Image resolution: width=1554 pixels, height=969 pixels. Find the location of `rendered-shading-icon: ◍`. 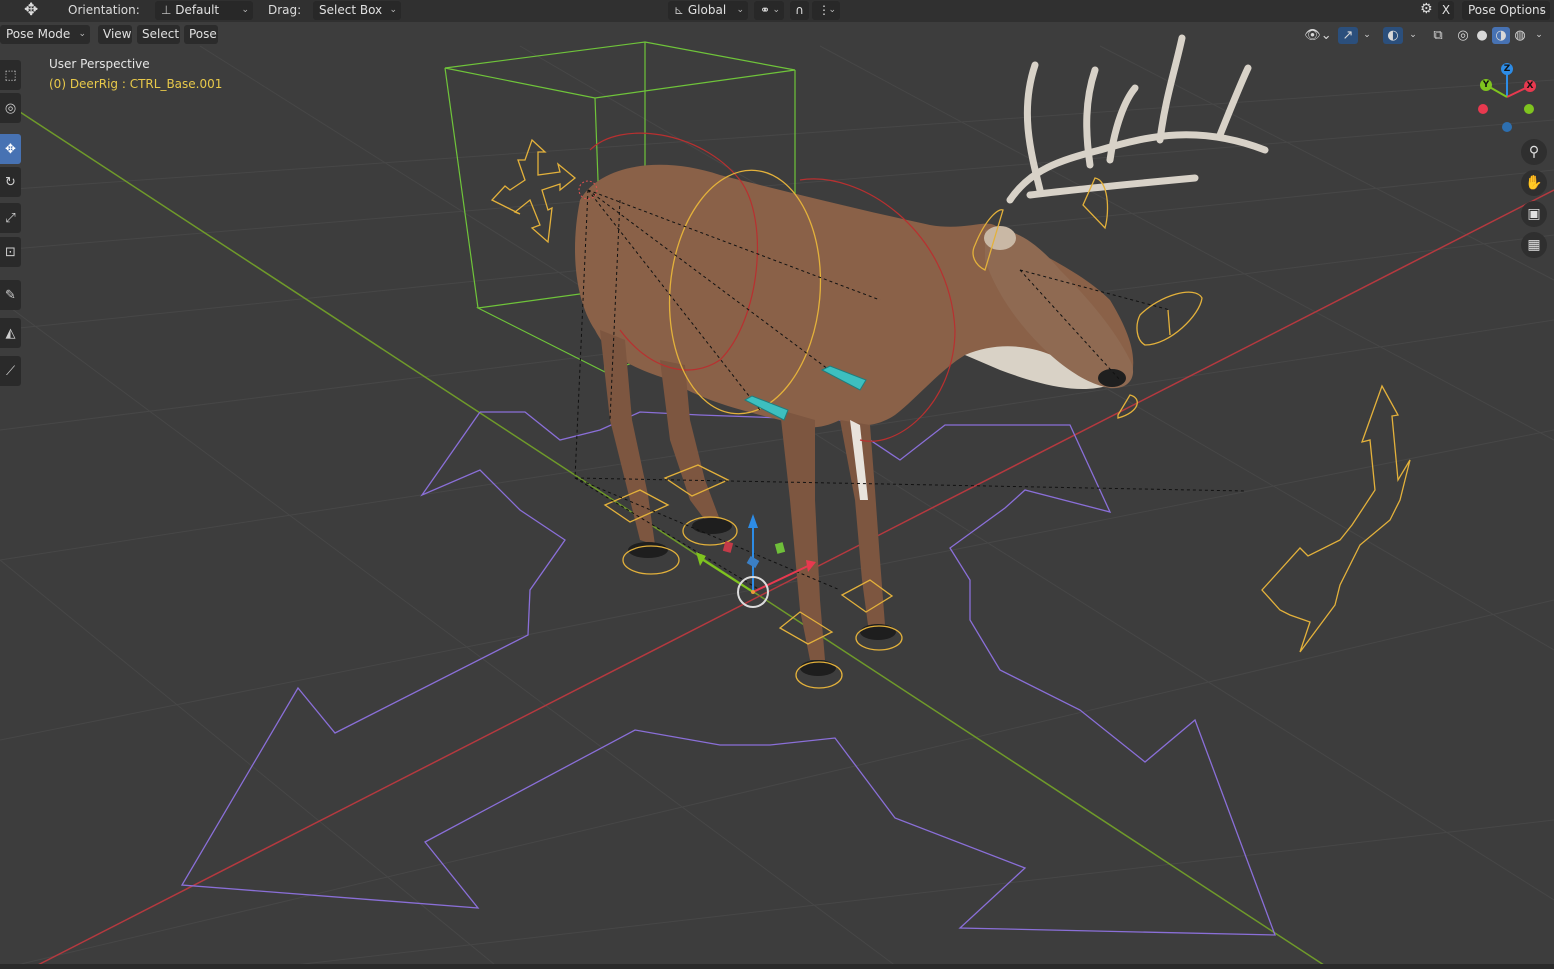

rendered-shading-icon: ◍ is located at coordinates (1520, 35).